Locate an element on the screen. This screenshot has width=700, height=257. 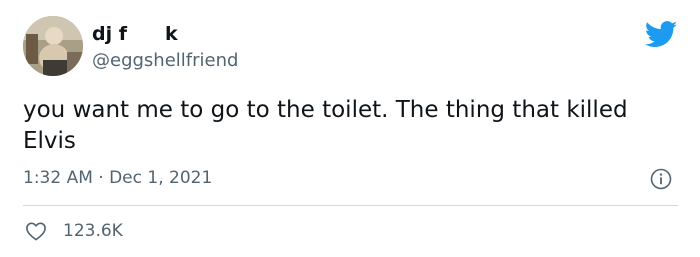
avatar is located at coordinates (53, 46).